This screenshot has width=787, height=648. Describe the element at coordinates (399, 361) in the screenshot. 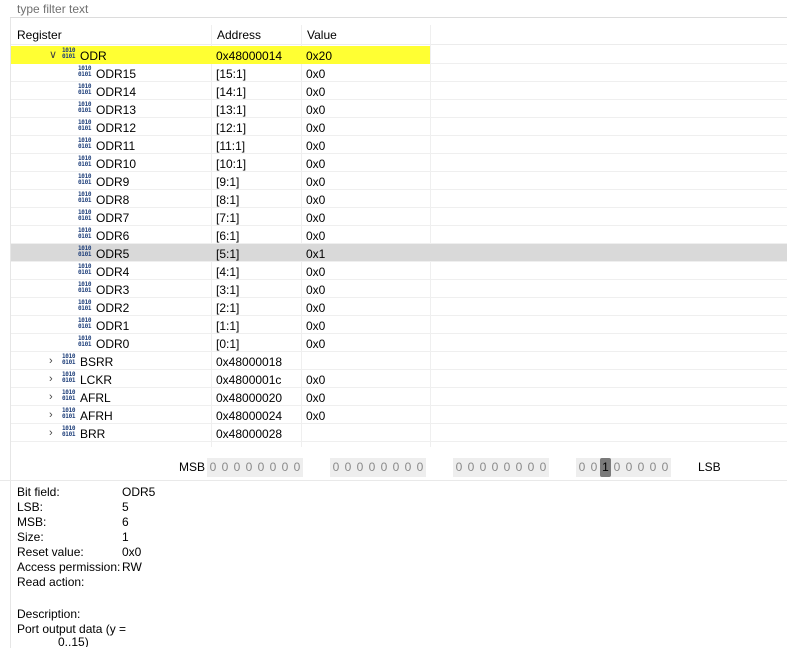

I see `register-row: › 1010 0101 BSRR 0x48000018` at that location.